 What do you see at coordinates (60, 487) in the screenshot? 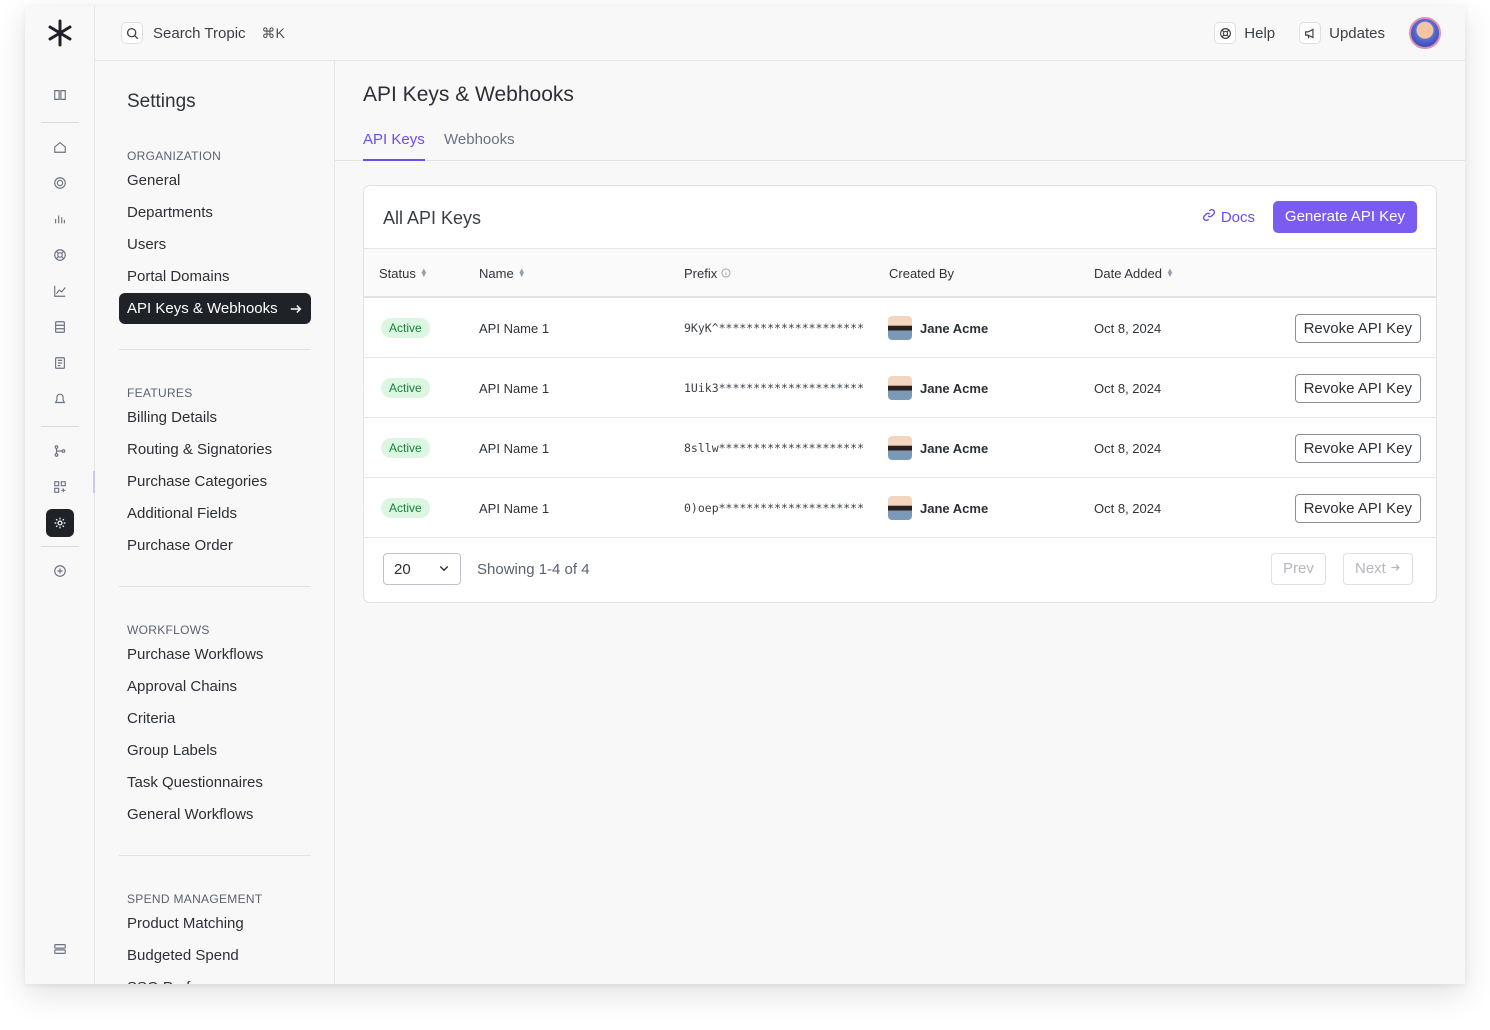
I see `apps-icon` at bounding box center [60, 487].